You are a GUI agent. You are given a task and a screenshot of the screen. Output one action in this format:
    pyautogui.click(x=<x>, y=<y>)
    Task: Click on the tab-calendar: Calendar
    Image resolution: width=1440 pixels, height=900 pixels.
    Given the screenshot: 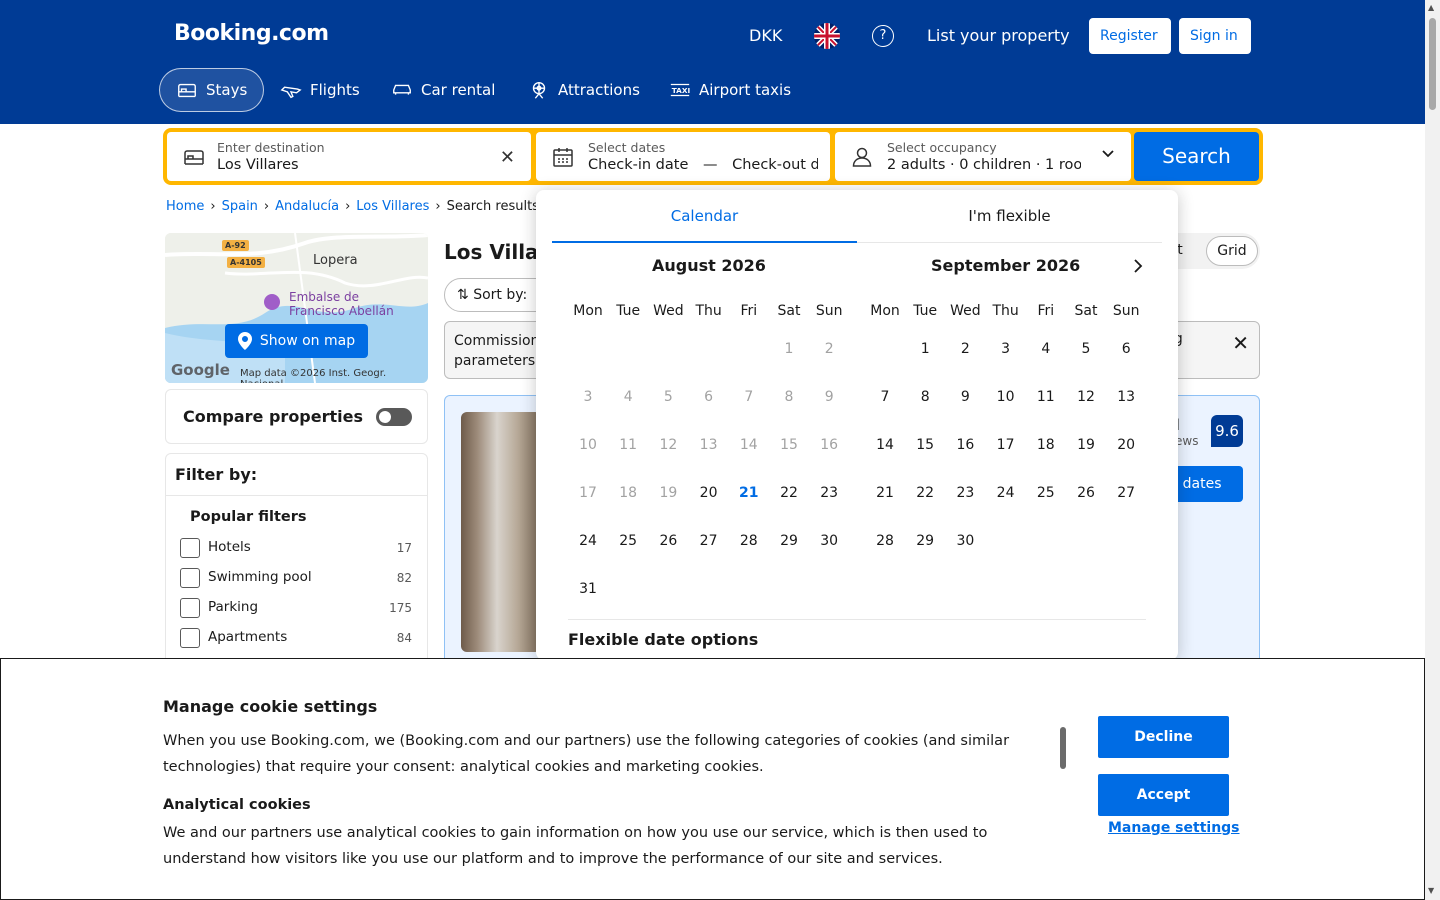 What is the action you would take?
    pyautogui.click(x=704, y=216)
    